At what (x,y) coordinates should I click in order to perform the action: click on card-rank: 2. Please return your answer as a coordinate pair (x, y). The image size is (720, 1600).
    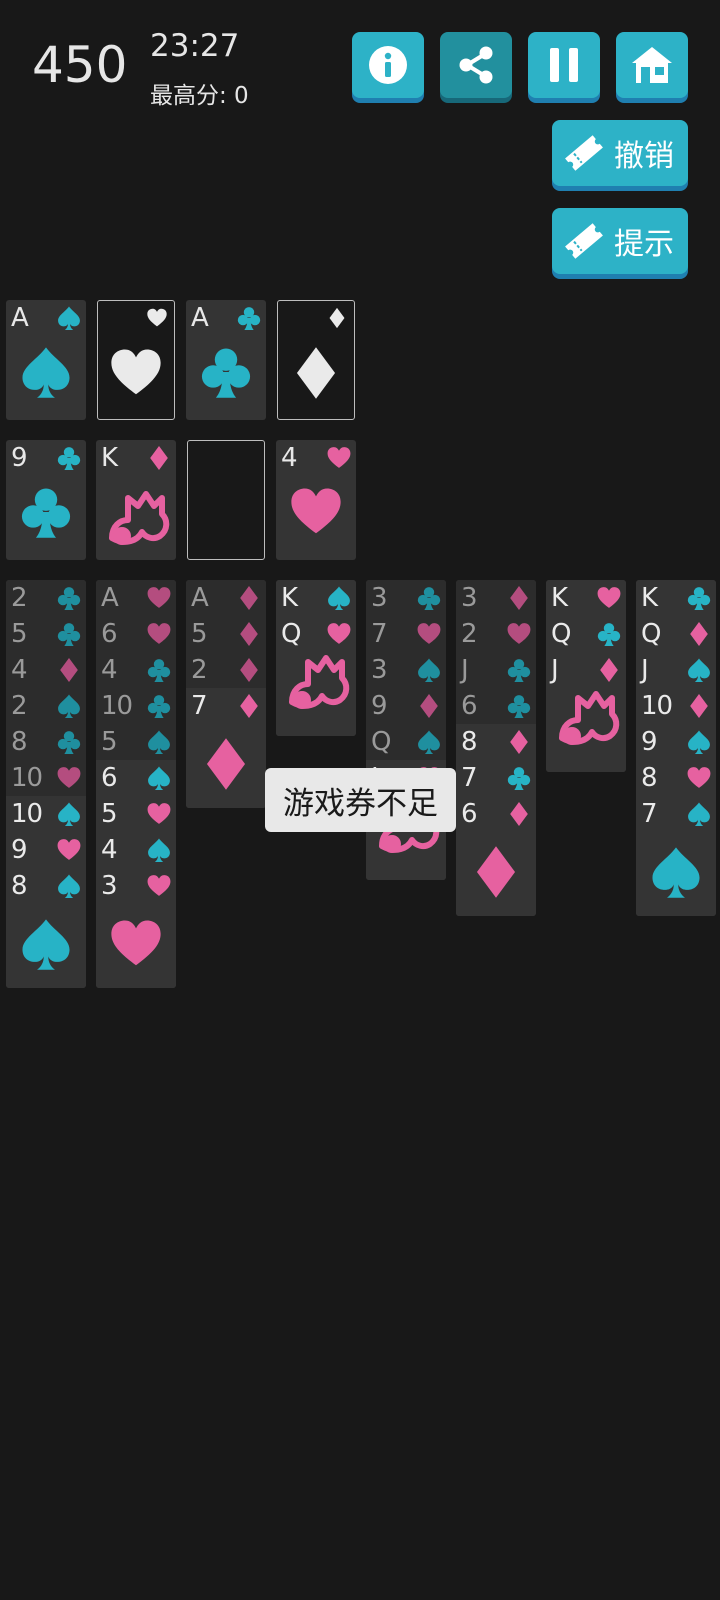
    Looking at the image, I should click on (199, 670).